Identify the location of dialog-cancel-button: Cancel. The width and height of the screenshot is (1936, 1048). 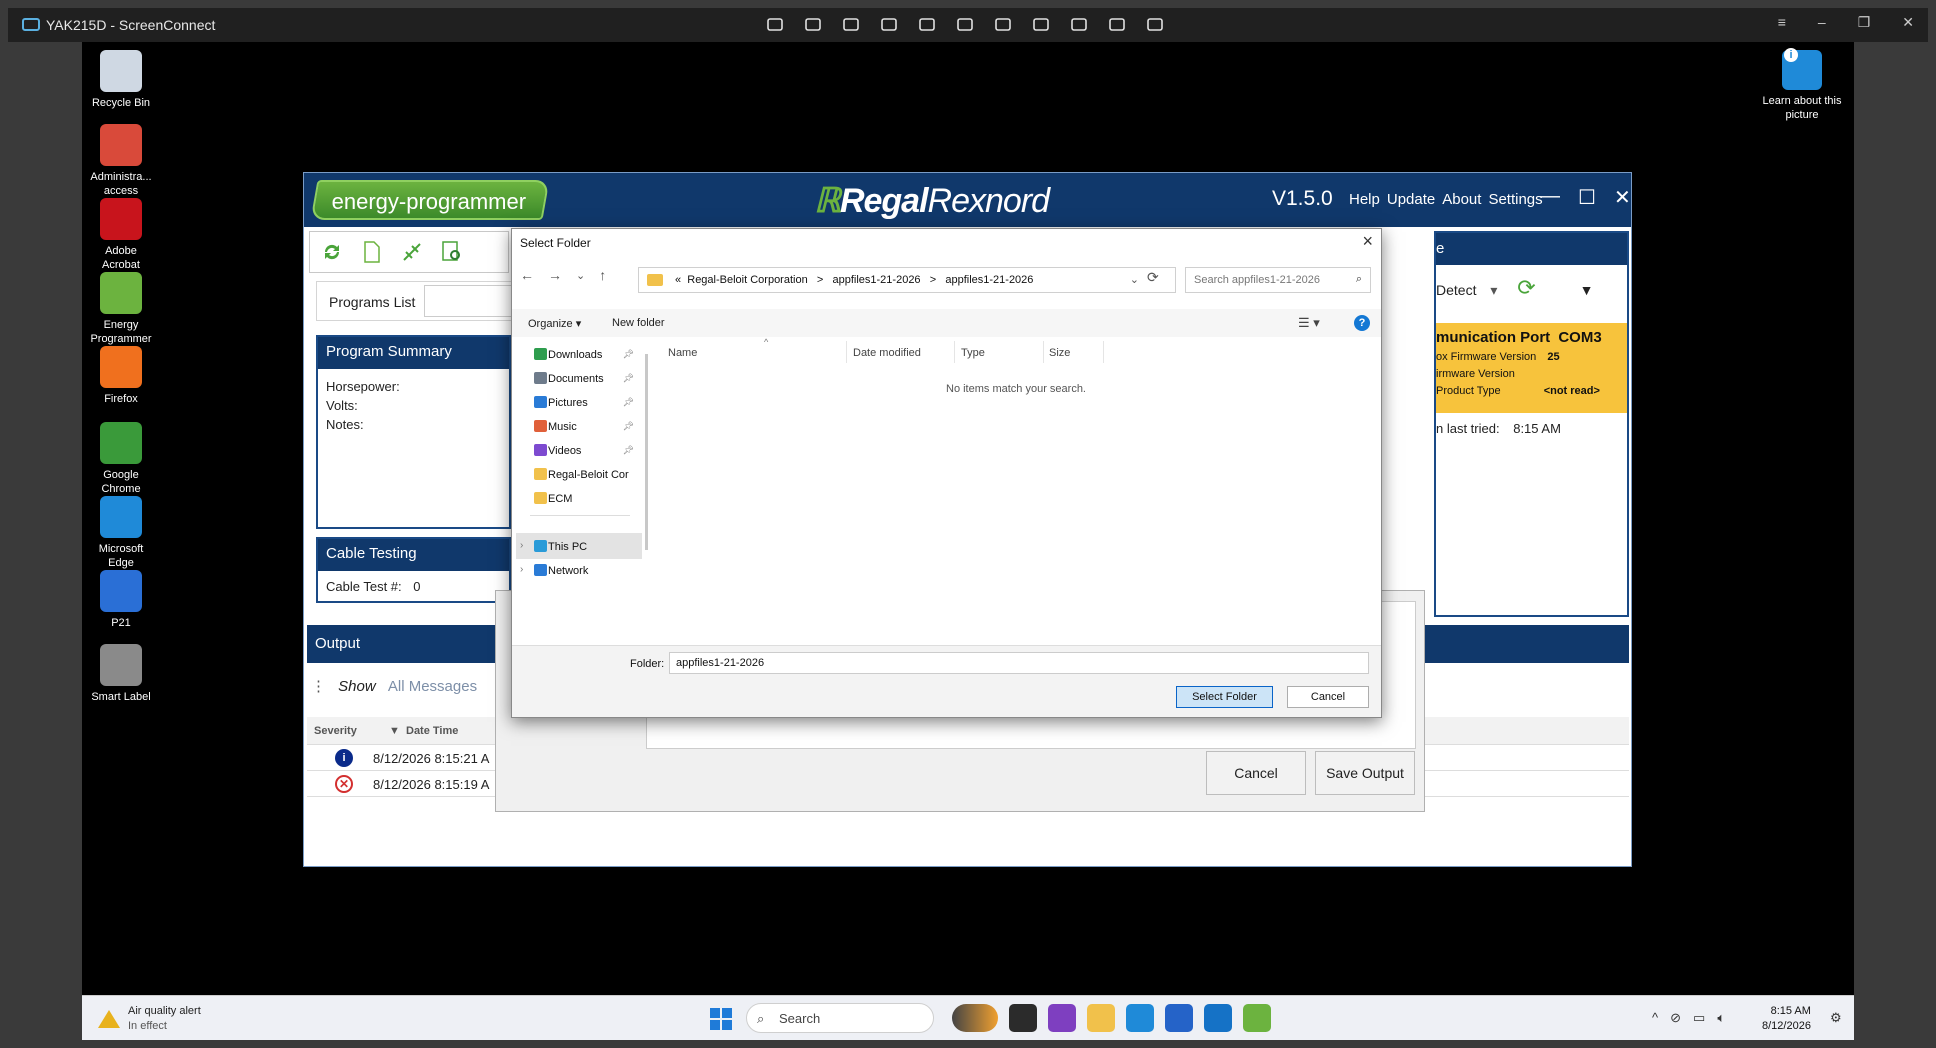
(1328, 697).